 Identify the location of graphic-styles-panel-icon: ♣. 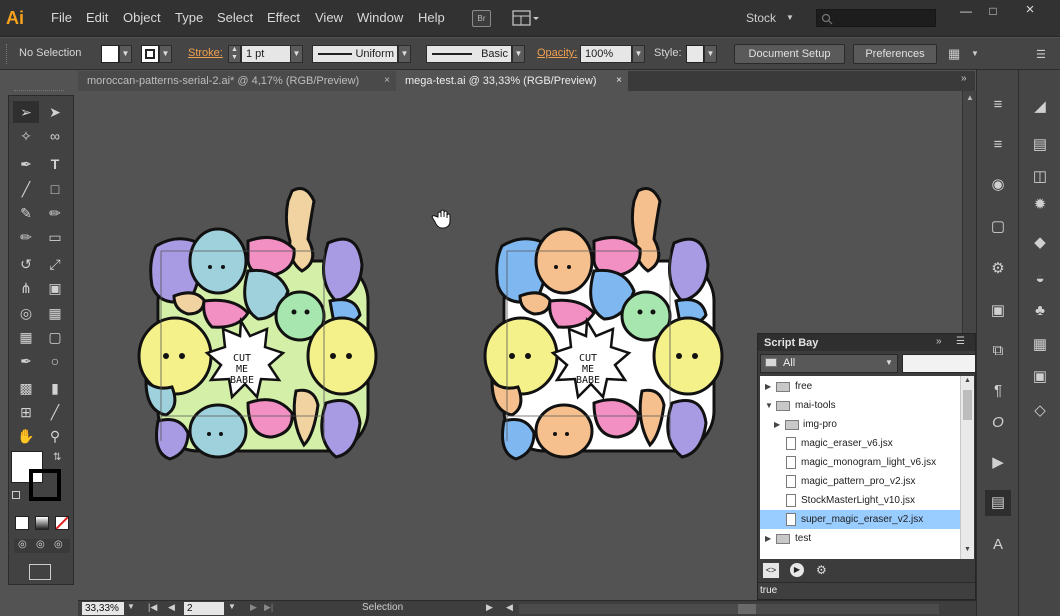
(1040, 311).